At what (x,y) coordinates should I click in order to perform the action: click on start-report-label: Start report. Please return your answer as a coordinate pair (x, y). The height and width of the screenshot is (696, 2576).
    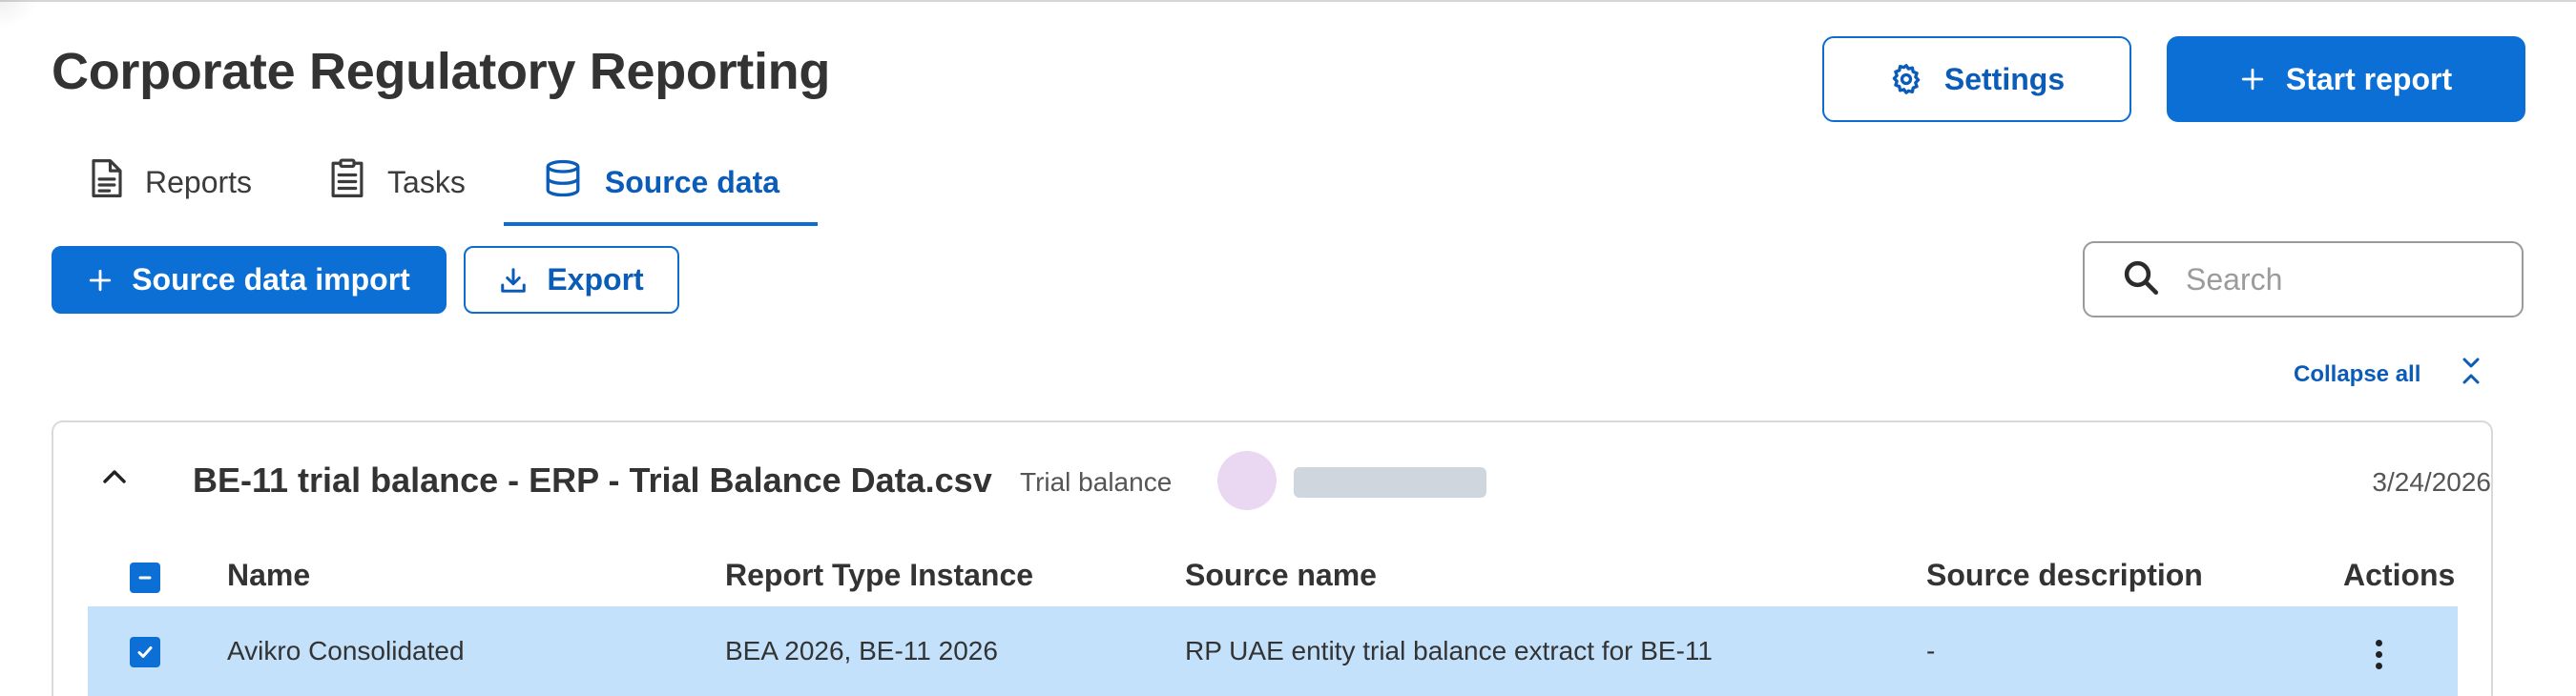
    Looking at the image, I should click on (2369, 78).